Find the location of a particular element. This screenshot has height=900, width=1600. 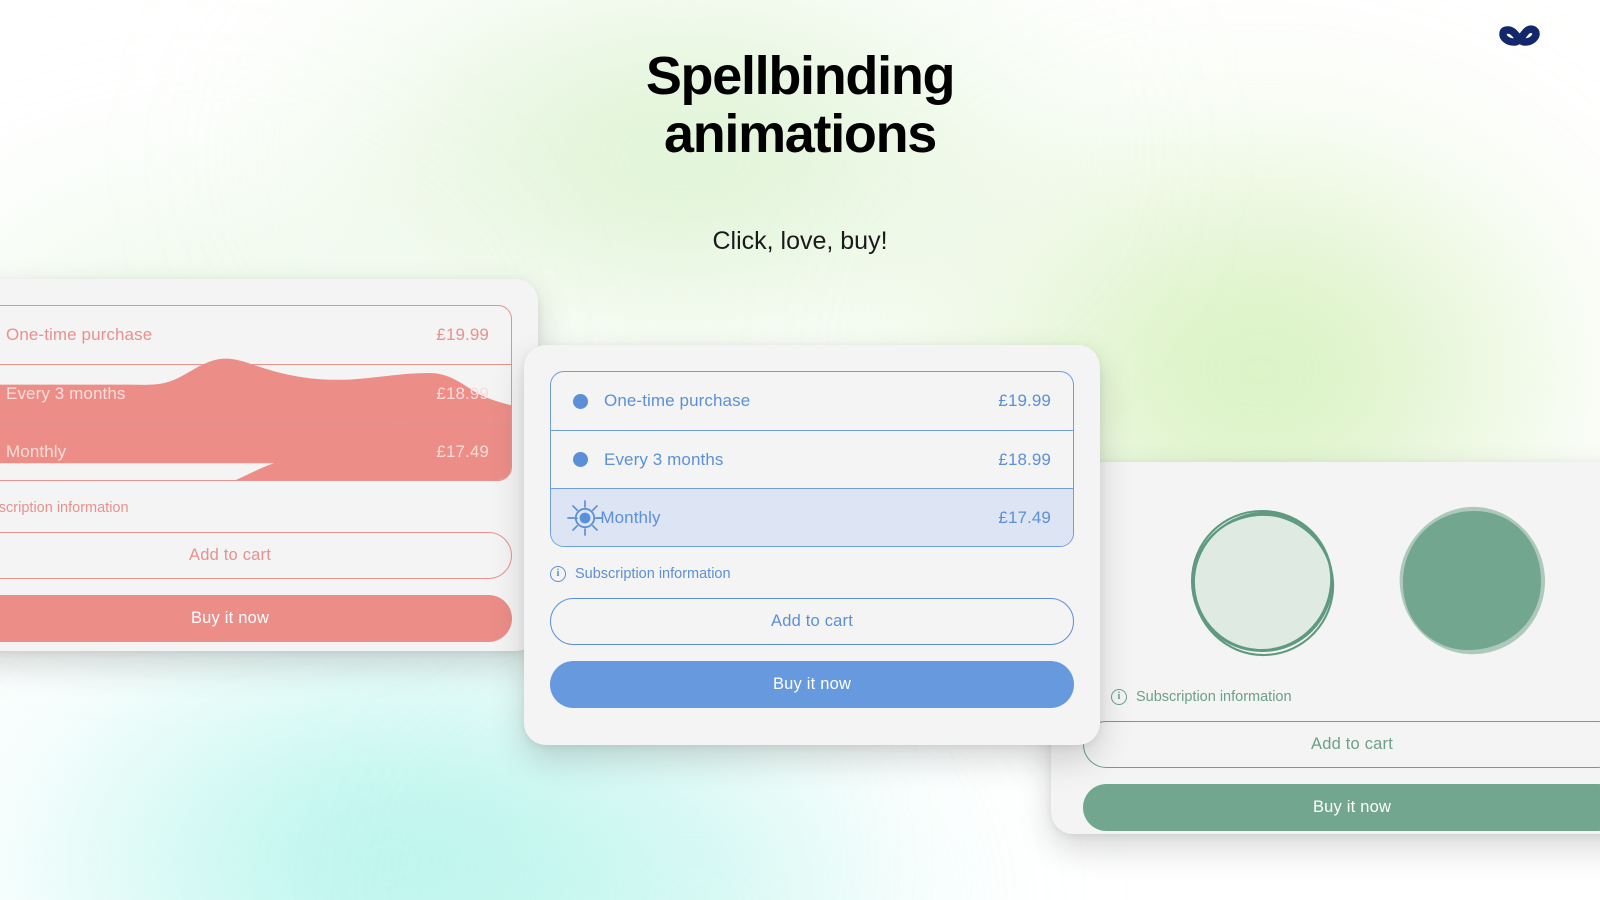

subscription-information-green: i Subscription information is located at coordinates (1338, 697).